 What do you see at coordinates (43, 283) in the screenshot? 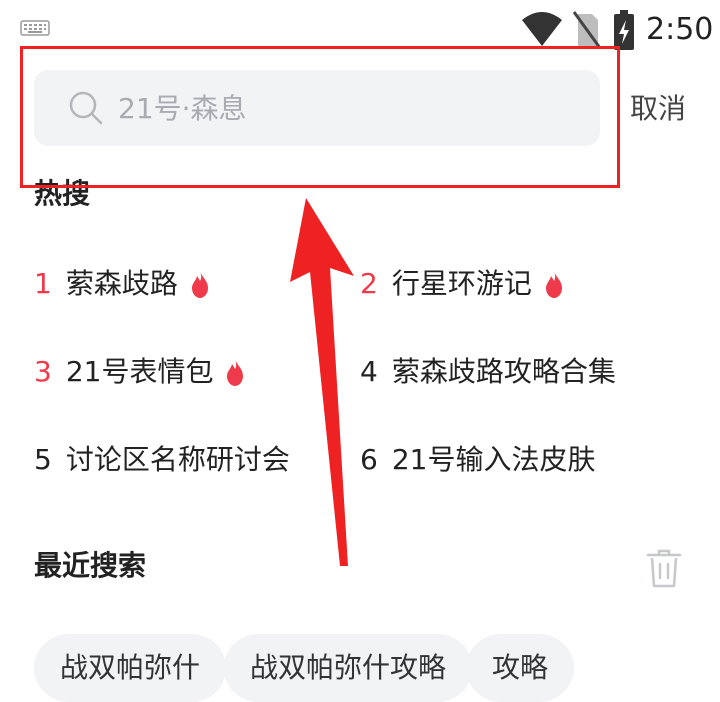
I see `hot-search-rank: 1` at bounding box center [43, 283].